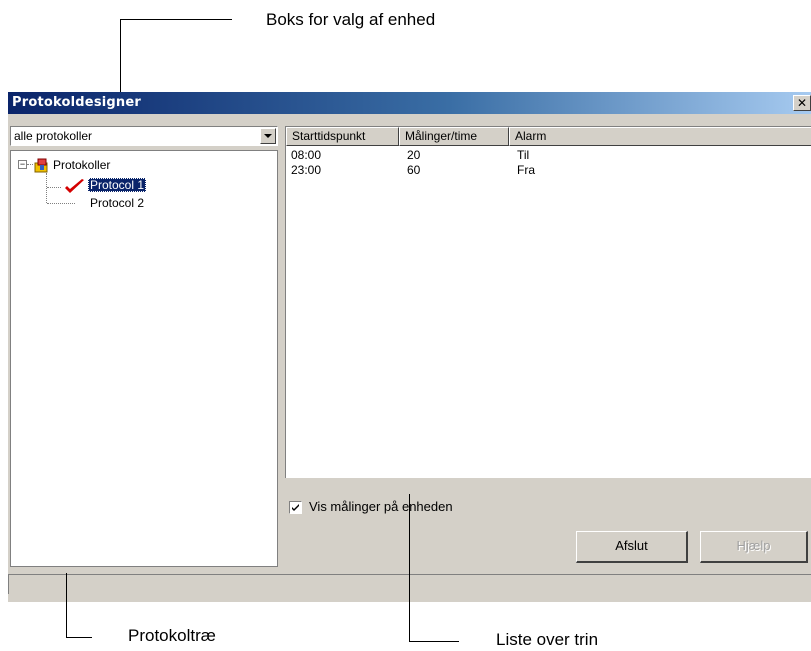  Describe the element at coordinates (414, 155) in the screenshot. I see `cell-rate: 20` at that location.